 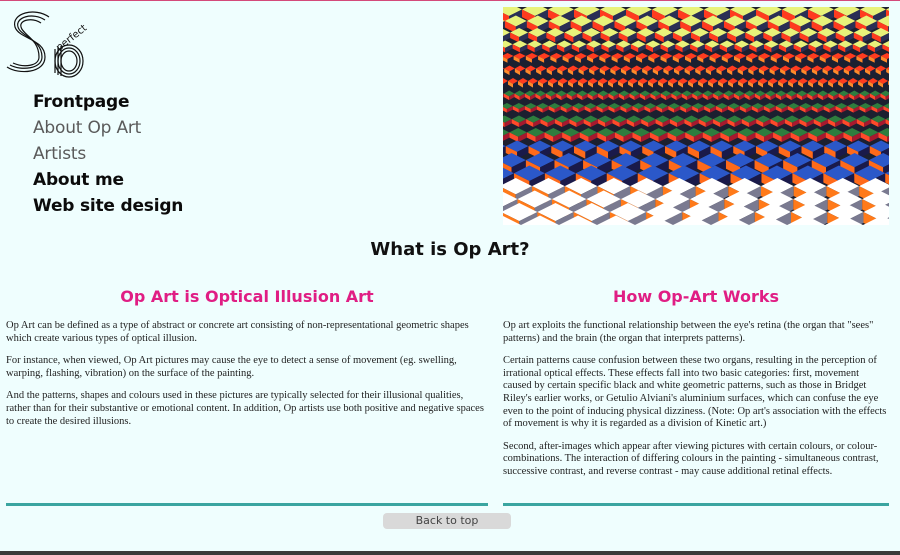 What do you see at coordinates (247, 504) in the screenshot?
I see `left-divider` at bounding box center [247, 504].